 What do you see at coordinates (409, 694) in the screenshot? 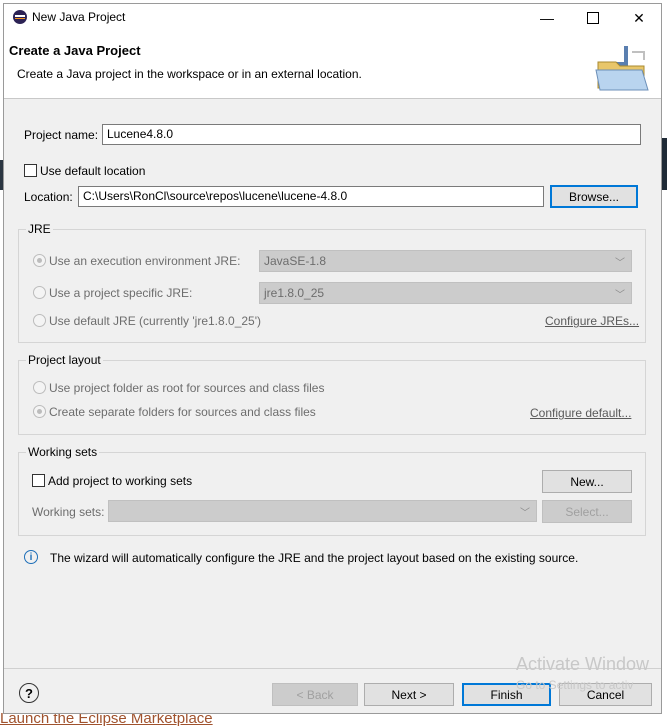
I see `next-button: Next >` at bounding box center [409, 694].